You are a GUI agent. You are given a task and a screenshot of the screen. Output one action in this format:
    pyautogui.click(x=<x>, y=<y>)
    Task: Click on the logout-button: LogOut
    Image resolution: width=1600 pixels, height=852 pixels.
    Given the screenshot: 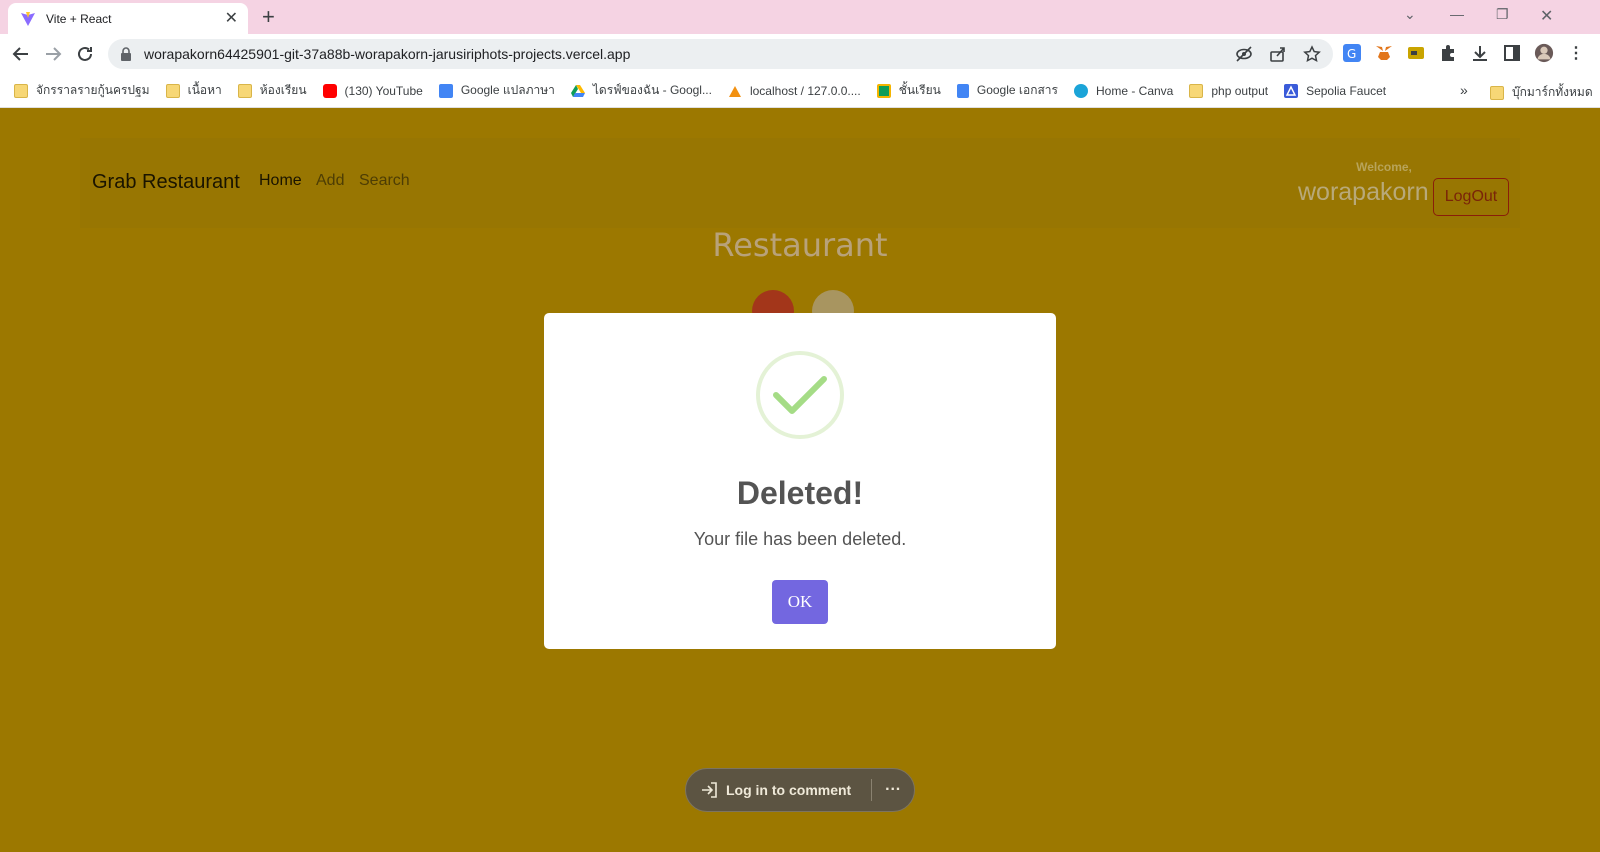 What is the action you would take?
    pyautogui.click(x=1471, y=197)
    